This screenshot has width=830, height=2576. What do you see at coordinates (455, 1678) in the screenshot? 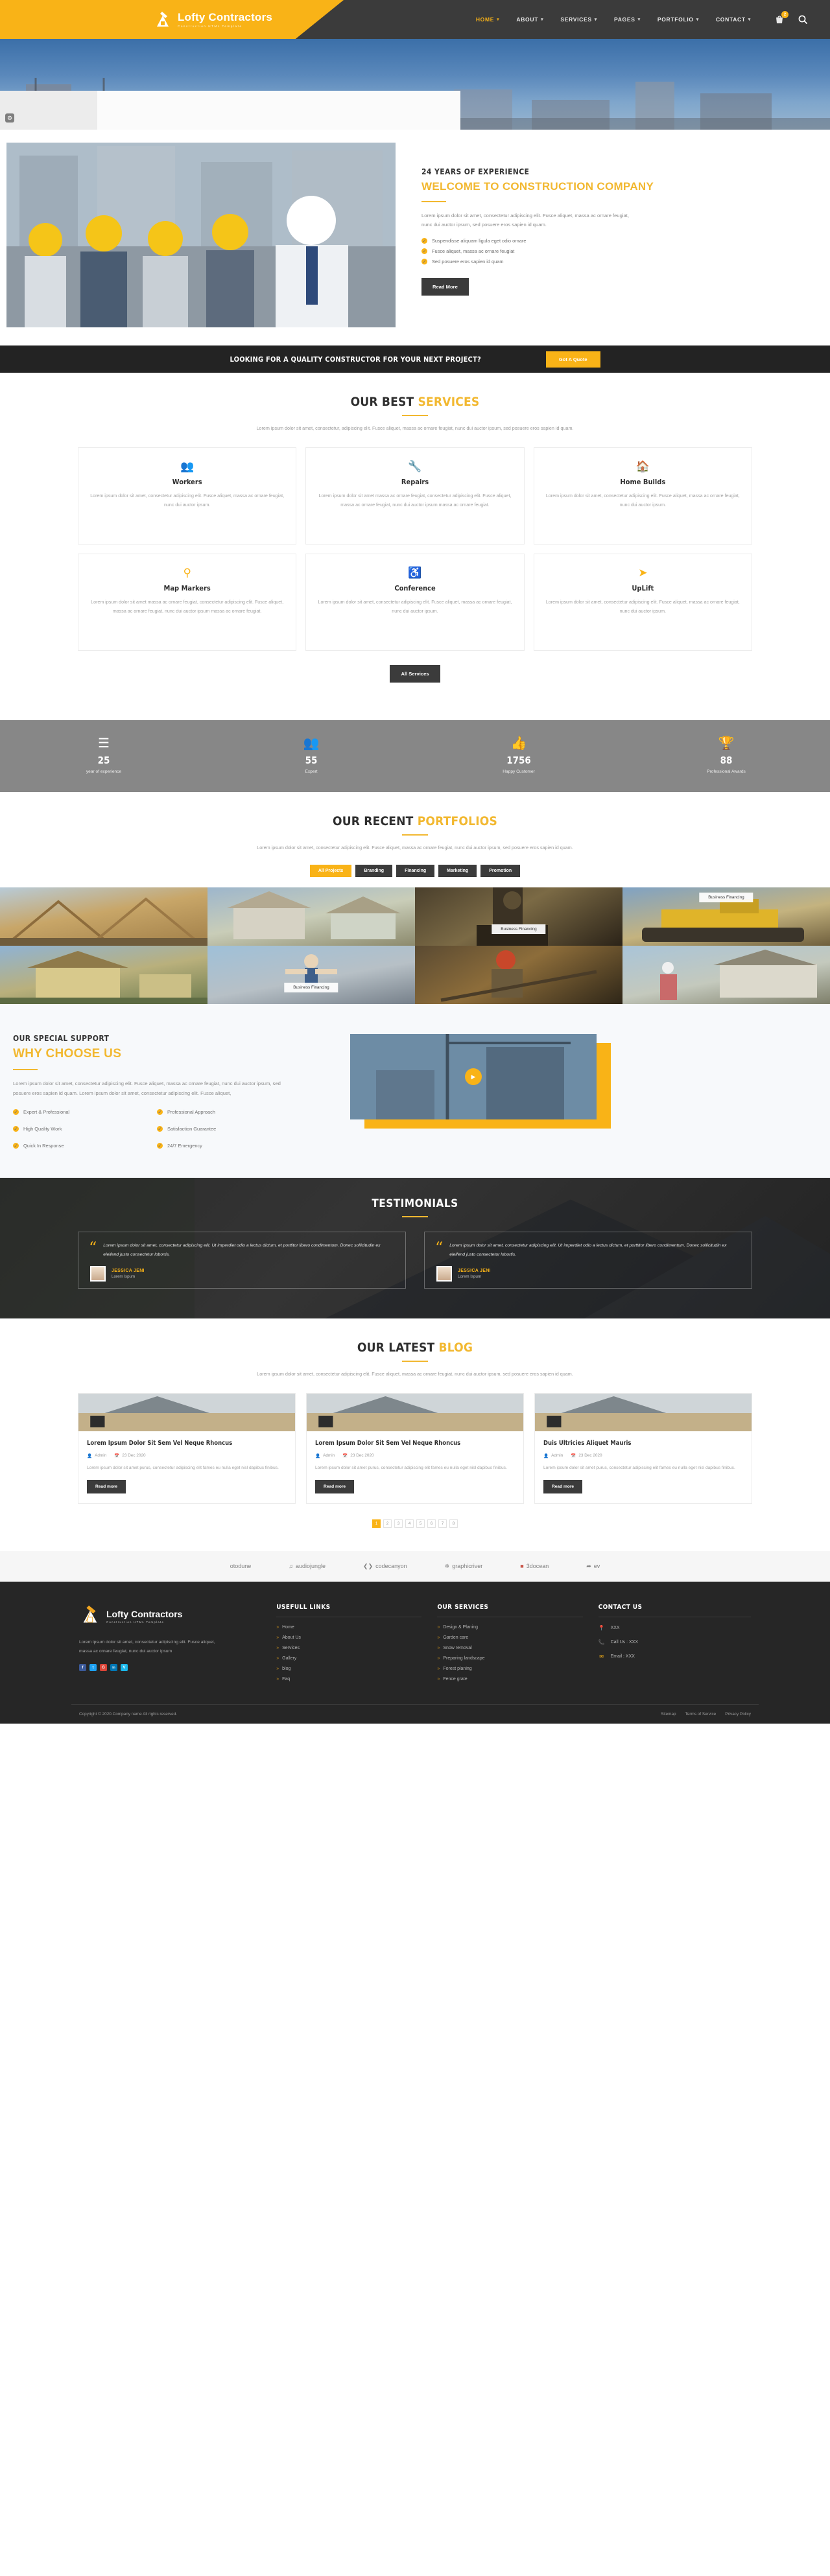
I see `link-label: Fence grate` at bounding box center [455, 1678].